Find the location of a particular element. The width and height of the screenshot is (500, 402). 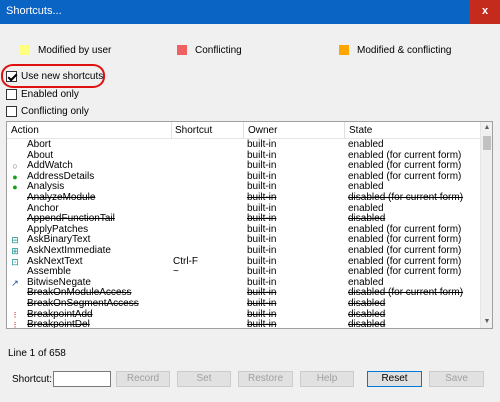

save-button: Save is located at coordinates (456, 379).